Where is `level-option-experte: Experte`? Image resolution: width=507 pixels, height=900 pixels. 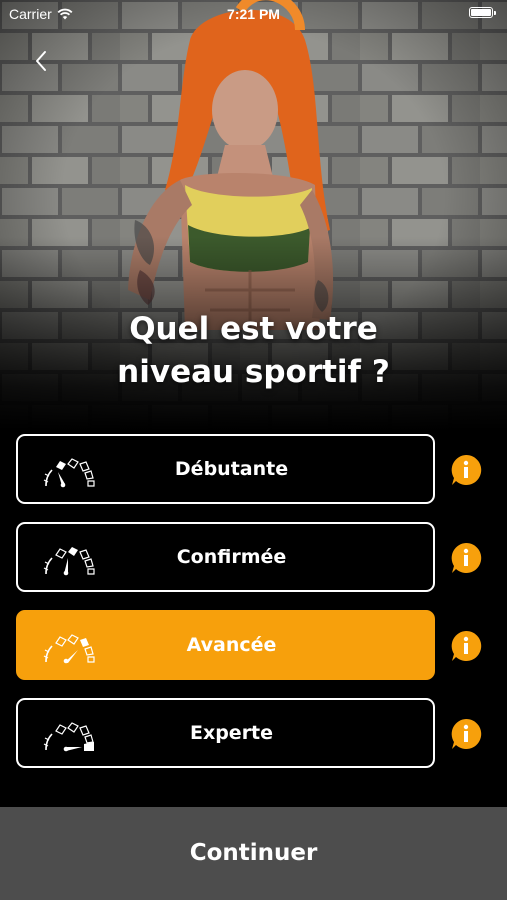 level-option-experte: Experte is located at coordinates (225, 733).